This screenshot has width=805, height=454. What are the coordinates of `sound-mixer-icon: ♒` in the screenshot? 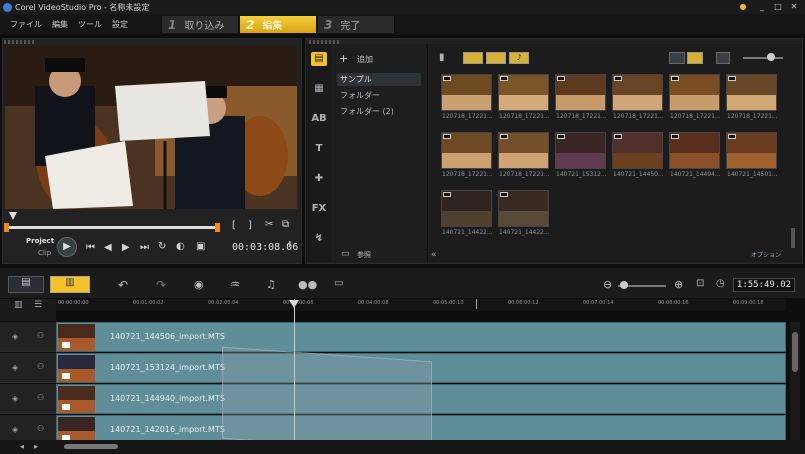 It's located at (235, 284).